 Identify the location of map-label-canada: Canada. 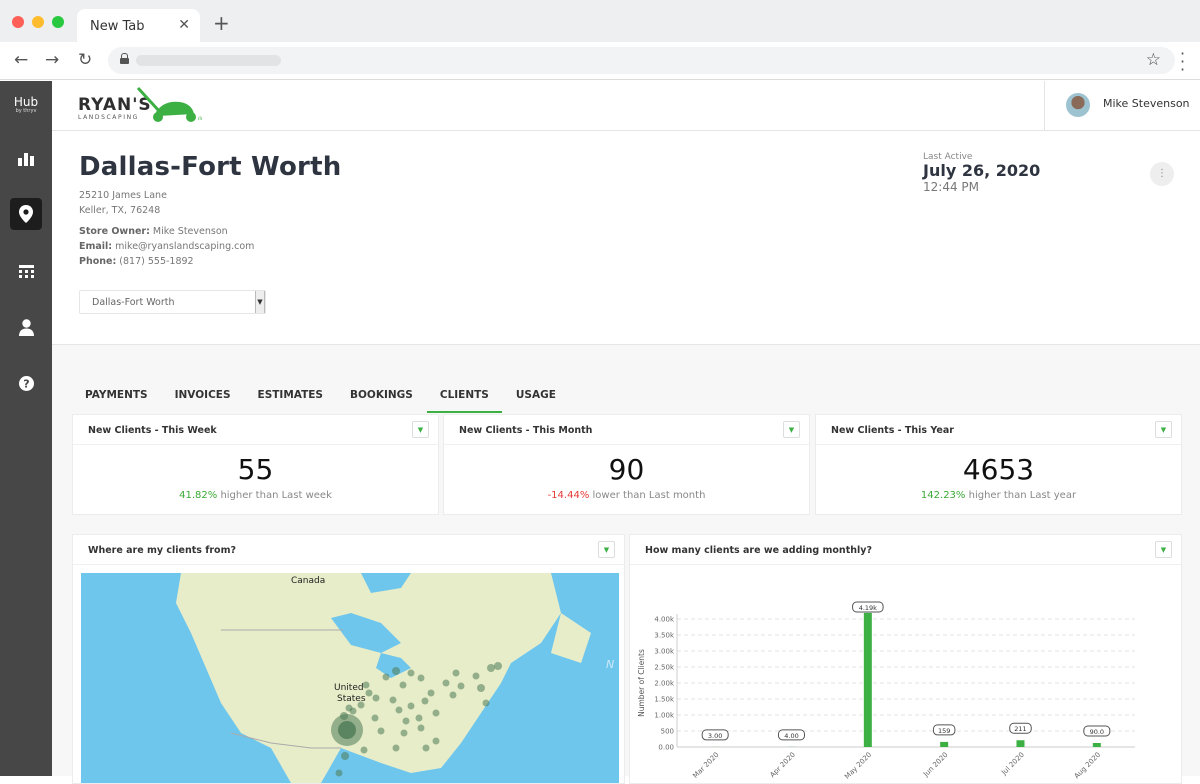
(308, 581).